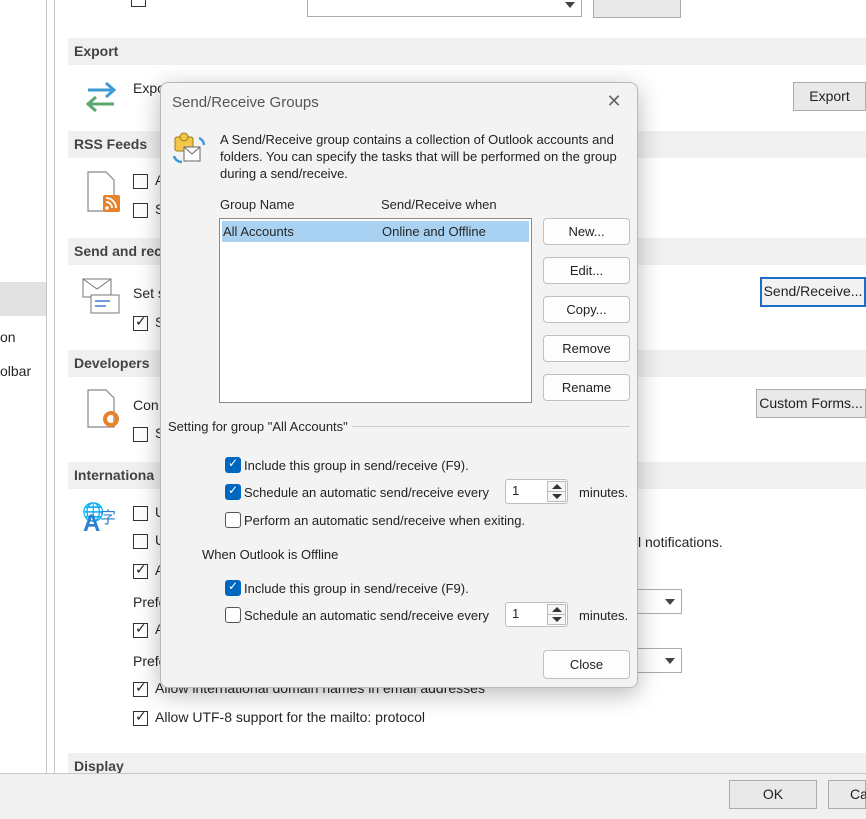  I want to click on international-option-4-checkbox, so click(140, 629).